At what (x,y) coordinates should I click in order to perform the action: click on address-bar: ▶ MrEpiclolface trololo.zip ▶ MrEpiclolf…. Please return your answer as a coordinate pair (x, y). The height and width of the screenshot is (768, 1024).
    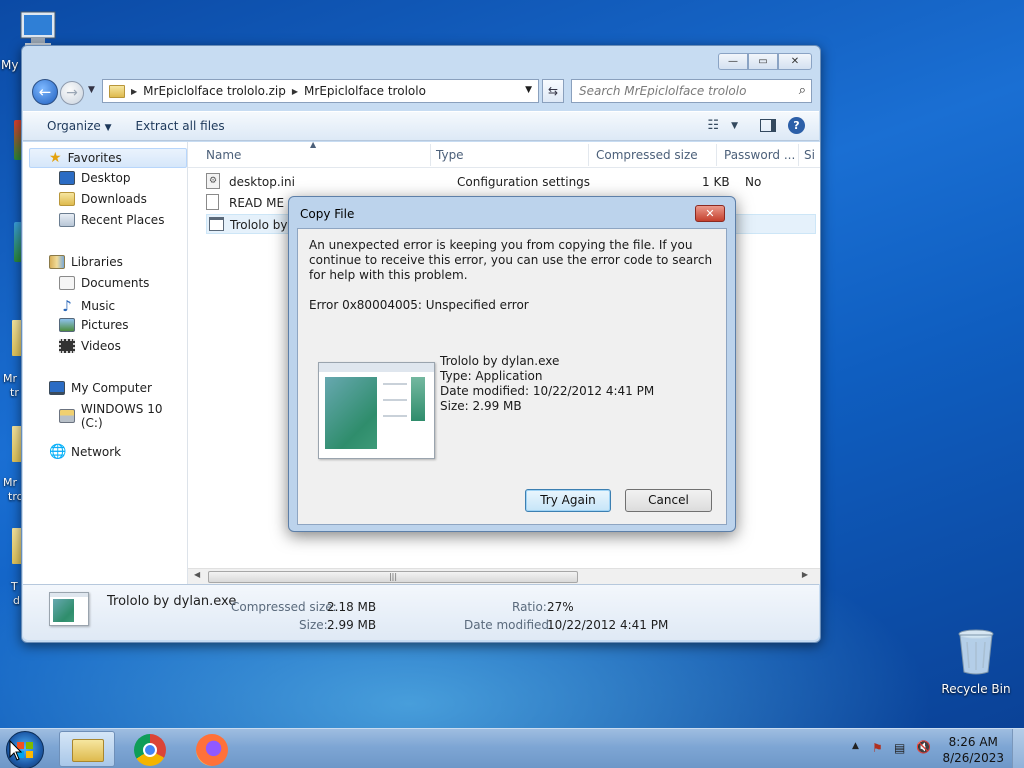
    Looking at the image, I should click on (320, 91).